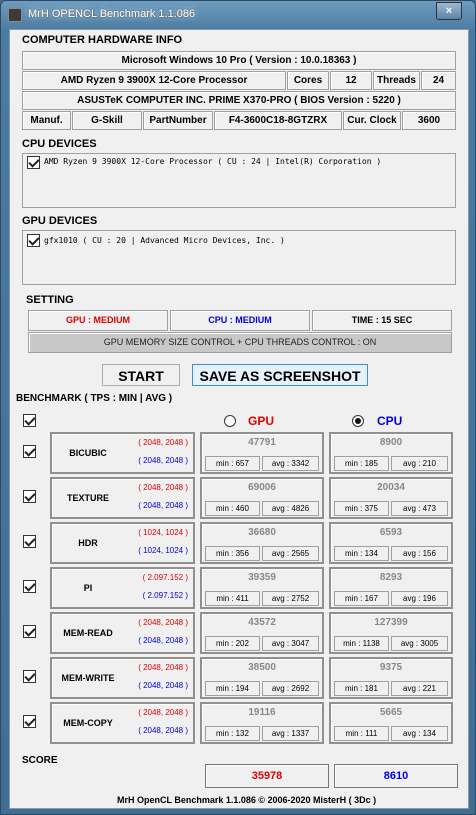 This screenshot has width=476, height=815. Describe the element at coordinates (141, 375) in the screenshot. I see `start-button: START` at that location.